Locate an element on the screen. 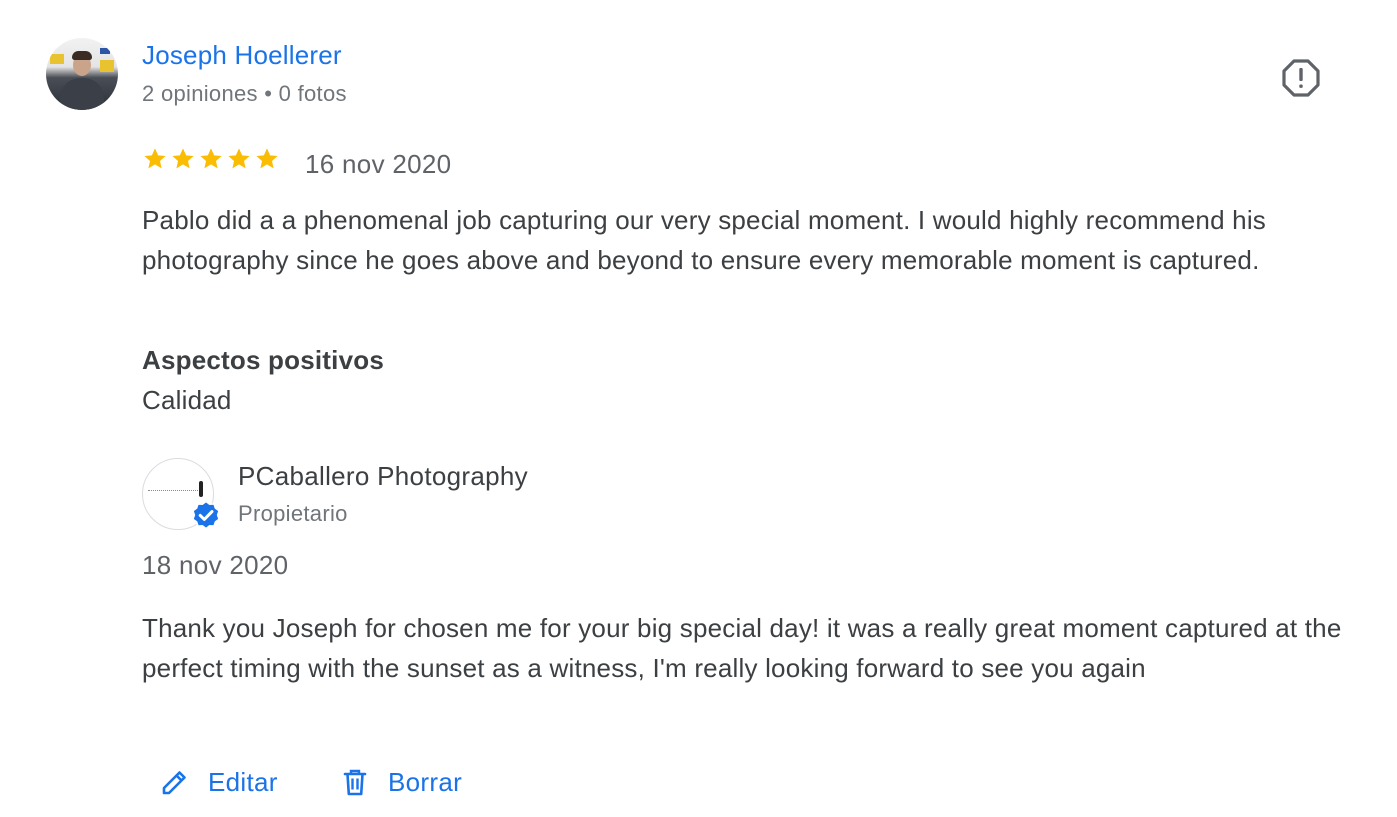 The width and height of the screenshot is (1397, 817). owner-logo-script is located at coordinates (175, 491).